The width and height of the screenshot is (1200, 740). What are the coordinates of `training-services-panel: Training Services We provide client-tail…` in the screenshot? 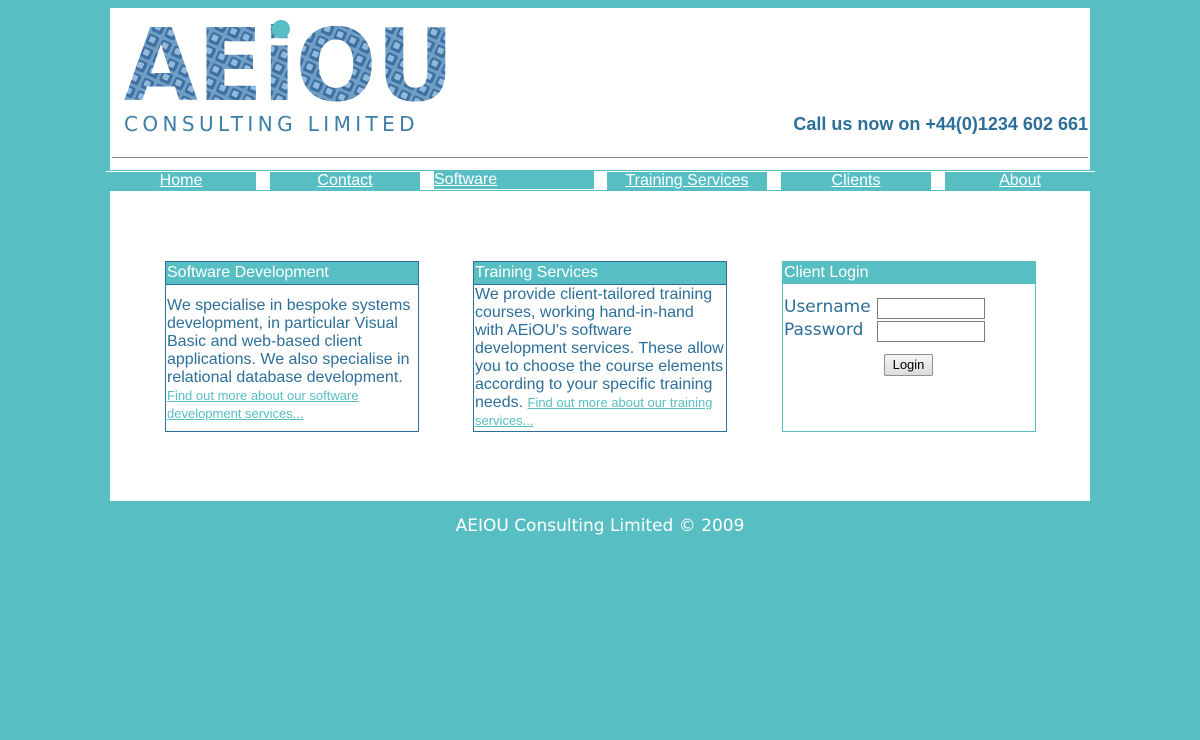 It's located at (600, 346).